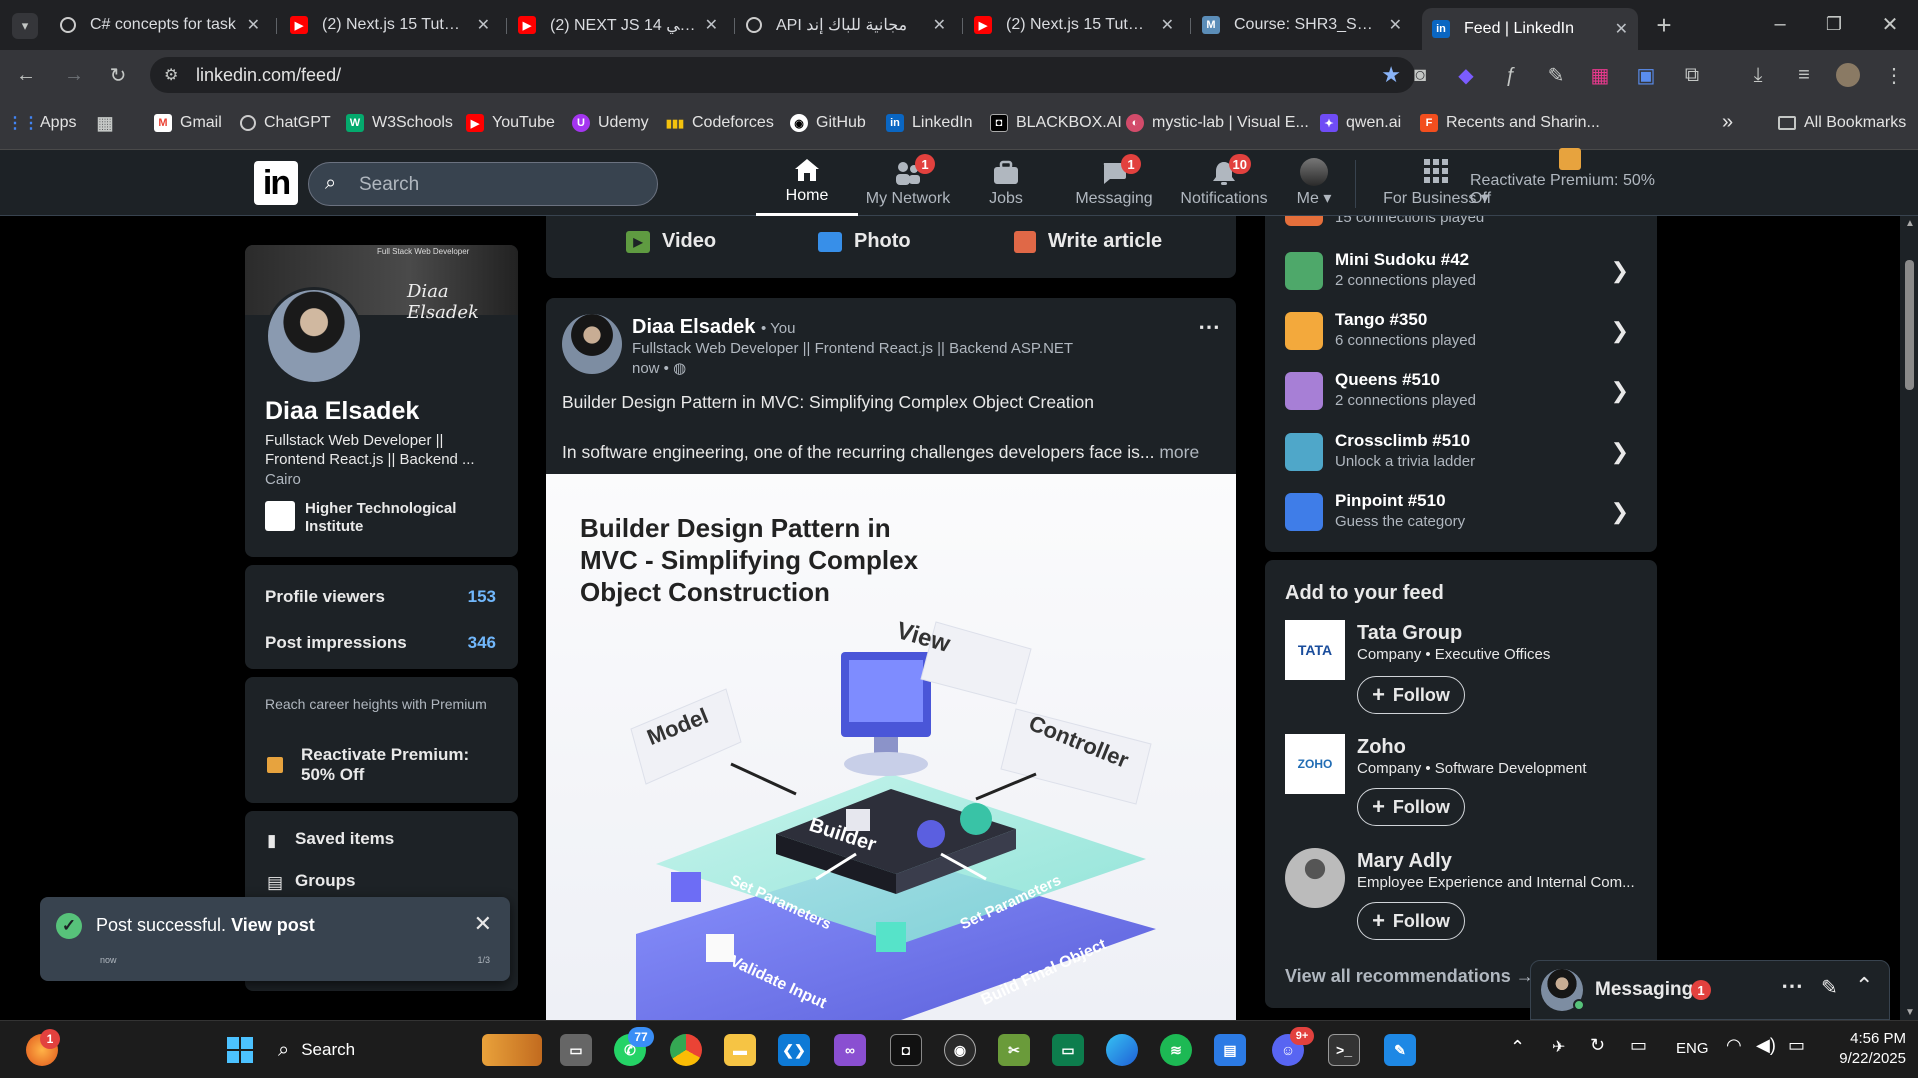  What do you see at coordinates (1381, 747) in the screenshot?
I see `suggestion-name: Zoho` at bounding box center [1381, 747].